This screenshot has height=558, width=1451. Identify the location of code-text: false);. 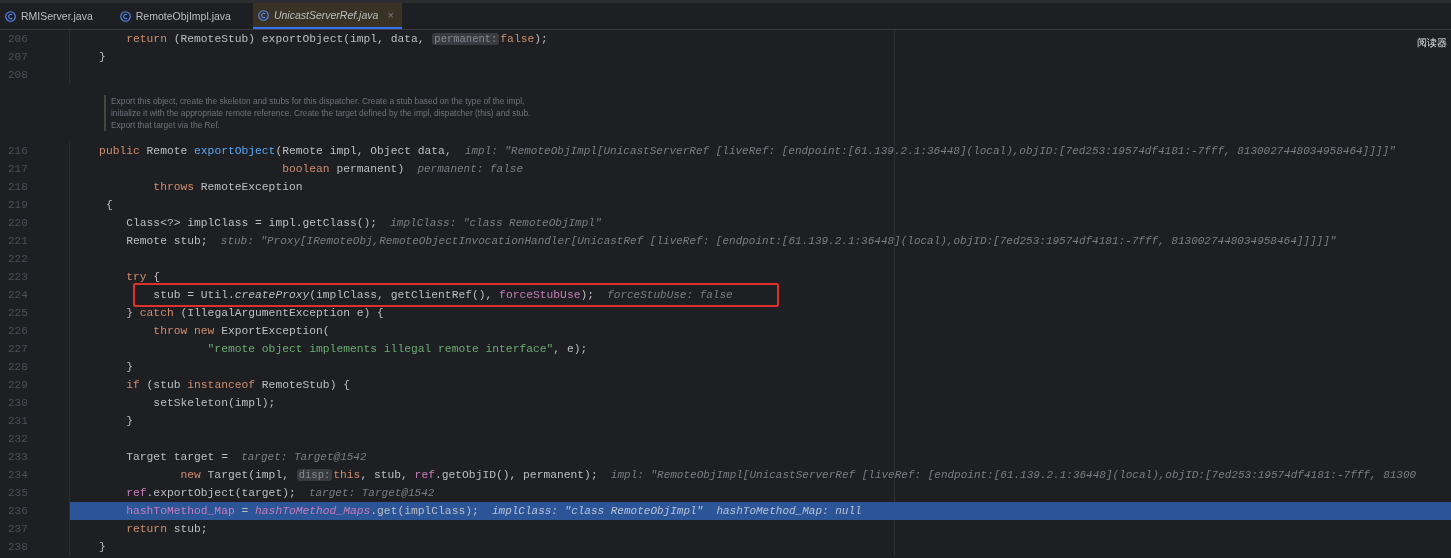
(524, 39).